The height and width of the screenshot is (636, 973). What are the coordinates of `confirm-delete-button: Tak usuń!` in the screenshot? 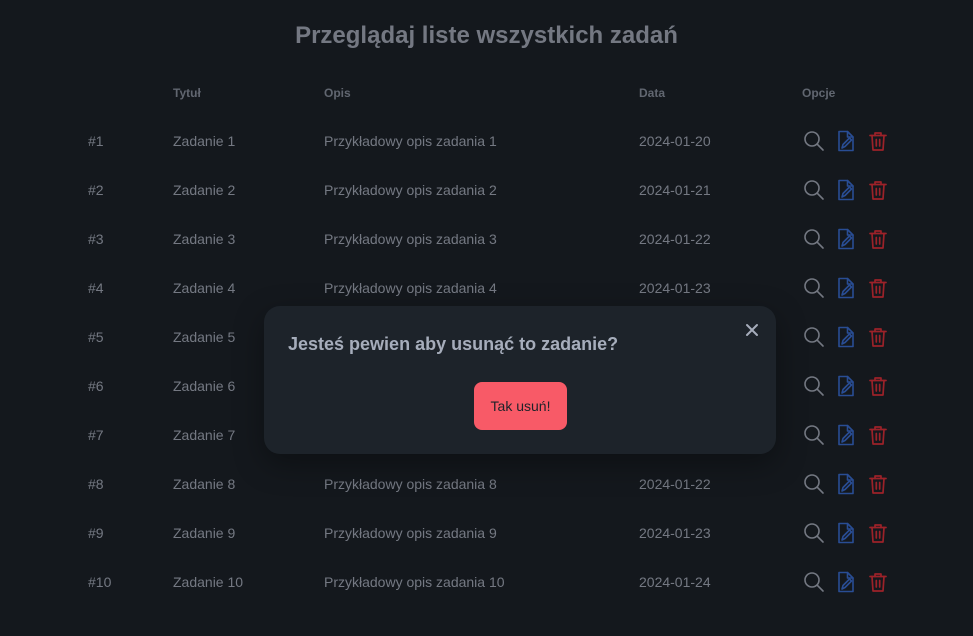 It's located at (520, 406).